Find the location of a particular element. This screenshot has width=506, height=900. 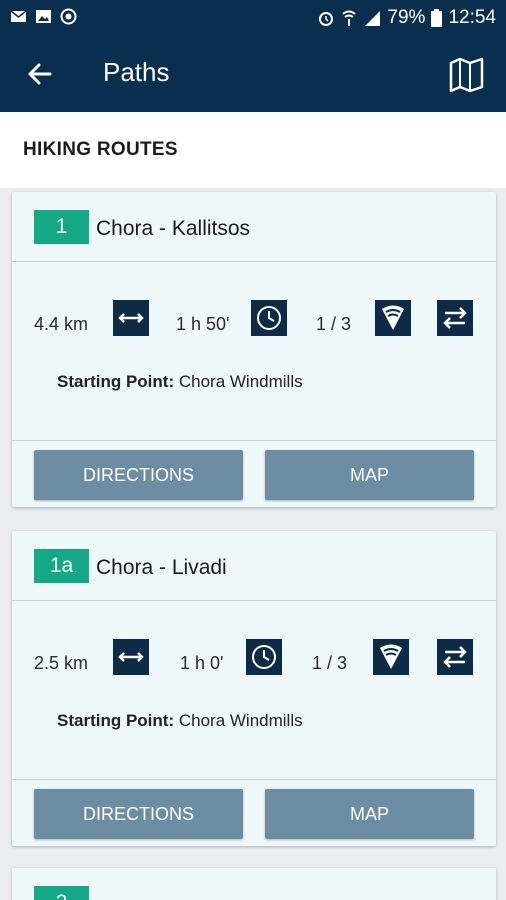

battery-icon is located at coordinates (437, 18).